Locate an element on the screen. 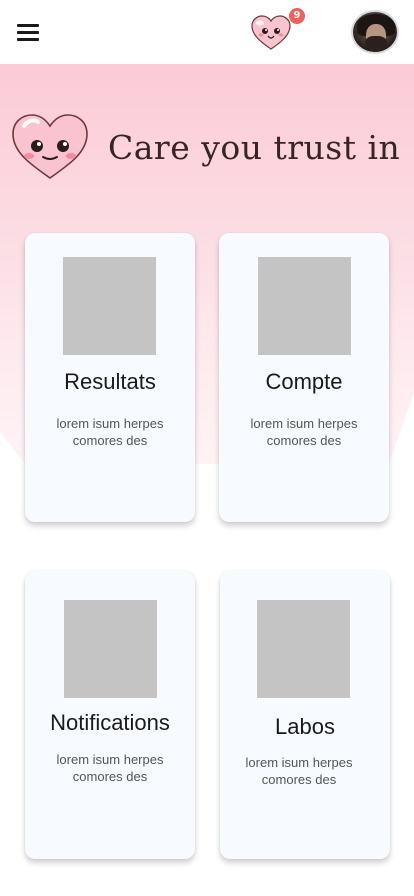 The width and height of the screenshot is (414, 896). hero-title: Care you trust in is located at coordinates (254, 147).